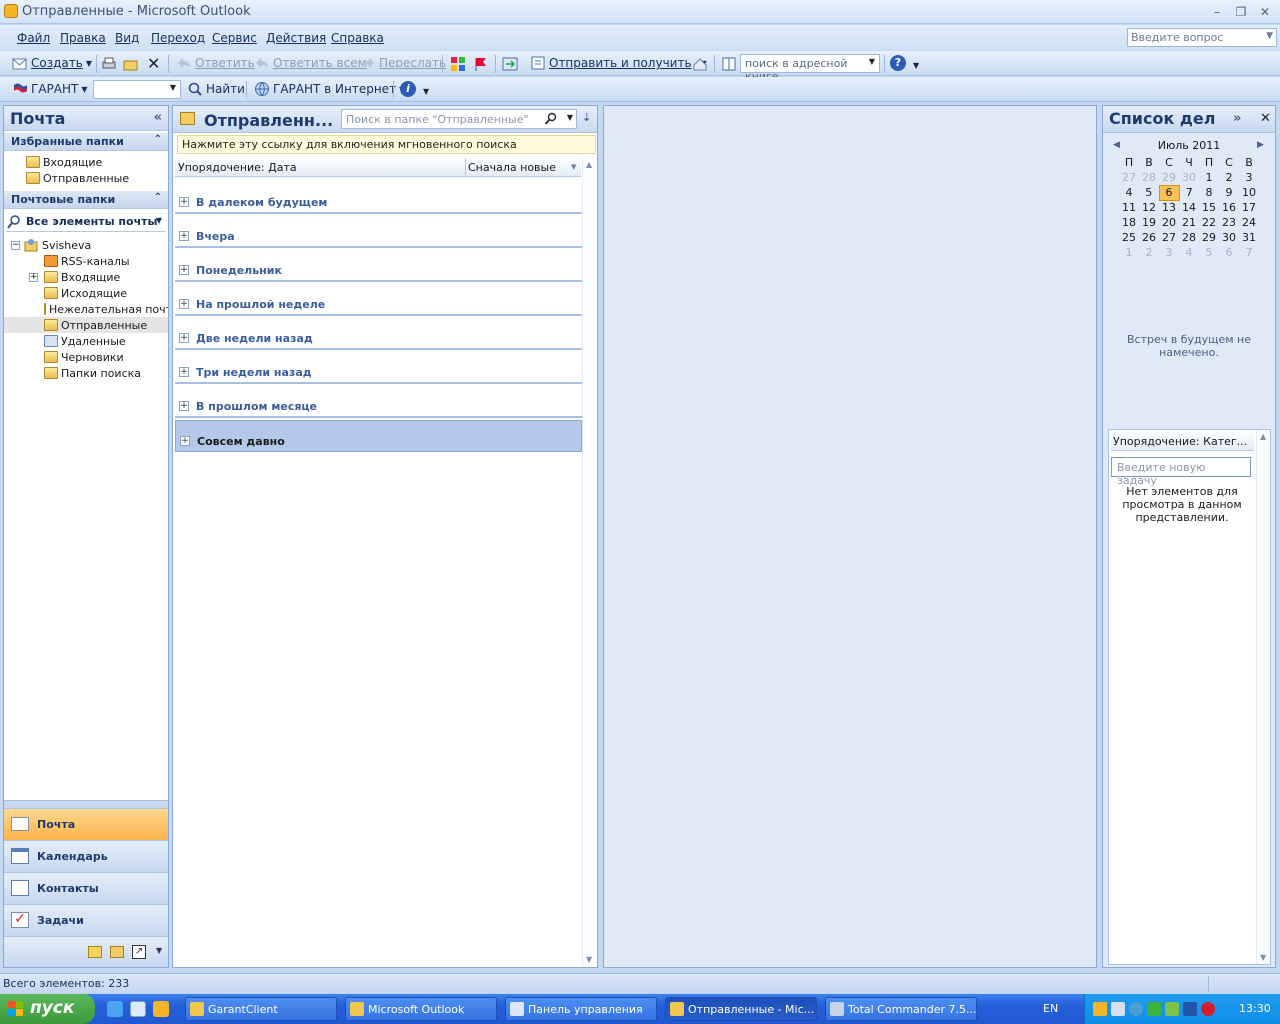 The image size is (1280, 1024). Describe the element at coordinates (378, 198) in the screenshot. I see `message-group: + В далеком будущем` at that location.